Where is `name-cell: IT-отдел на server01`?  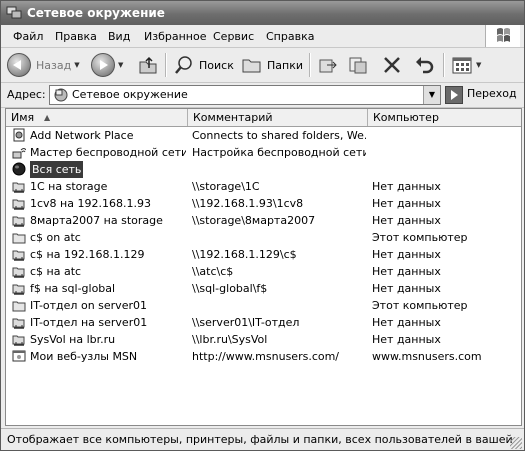 name-cell: IT-отдел на server01 is located at coordinates (98, 322).